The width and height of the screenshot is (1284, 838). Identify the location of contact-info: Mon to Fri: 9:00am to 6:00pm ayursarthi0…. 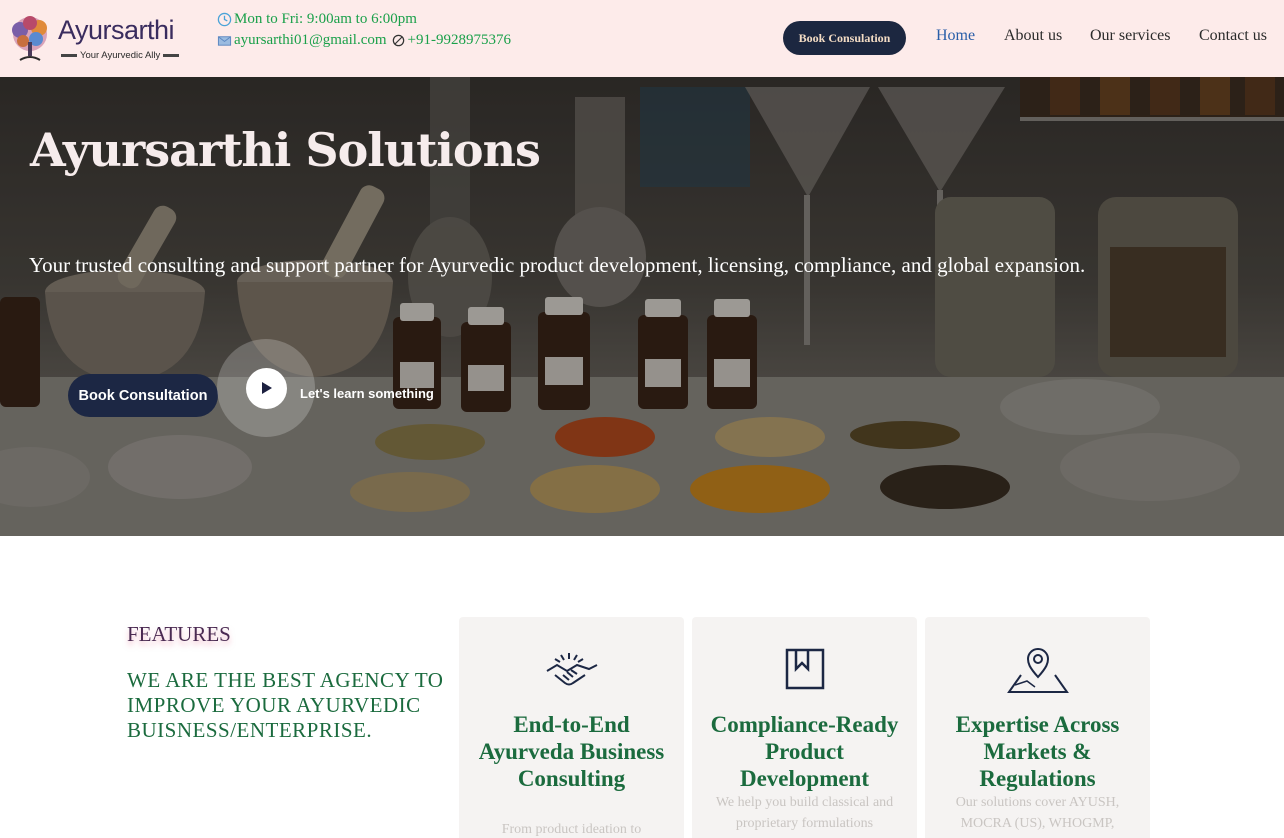
(364, 30).